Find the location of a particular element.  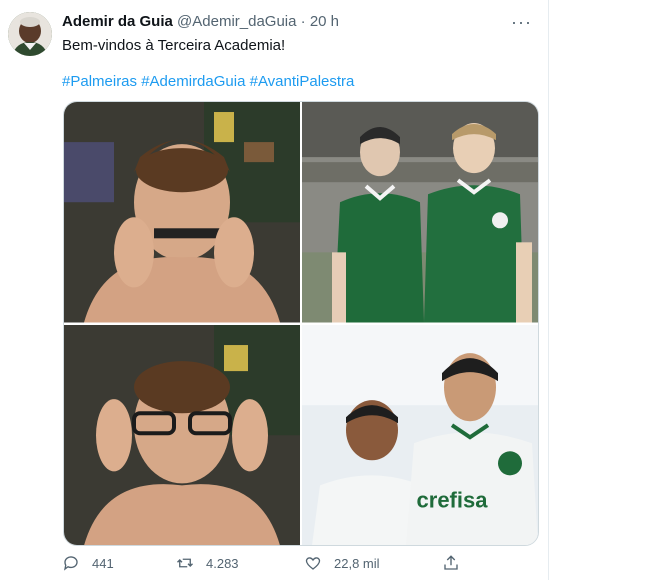

hashtag-ademirdaguia: #AdemirdaGuia is located at coordinates (193, 81).